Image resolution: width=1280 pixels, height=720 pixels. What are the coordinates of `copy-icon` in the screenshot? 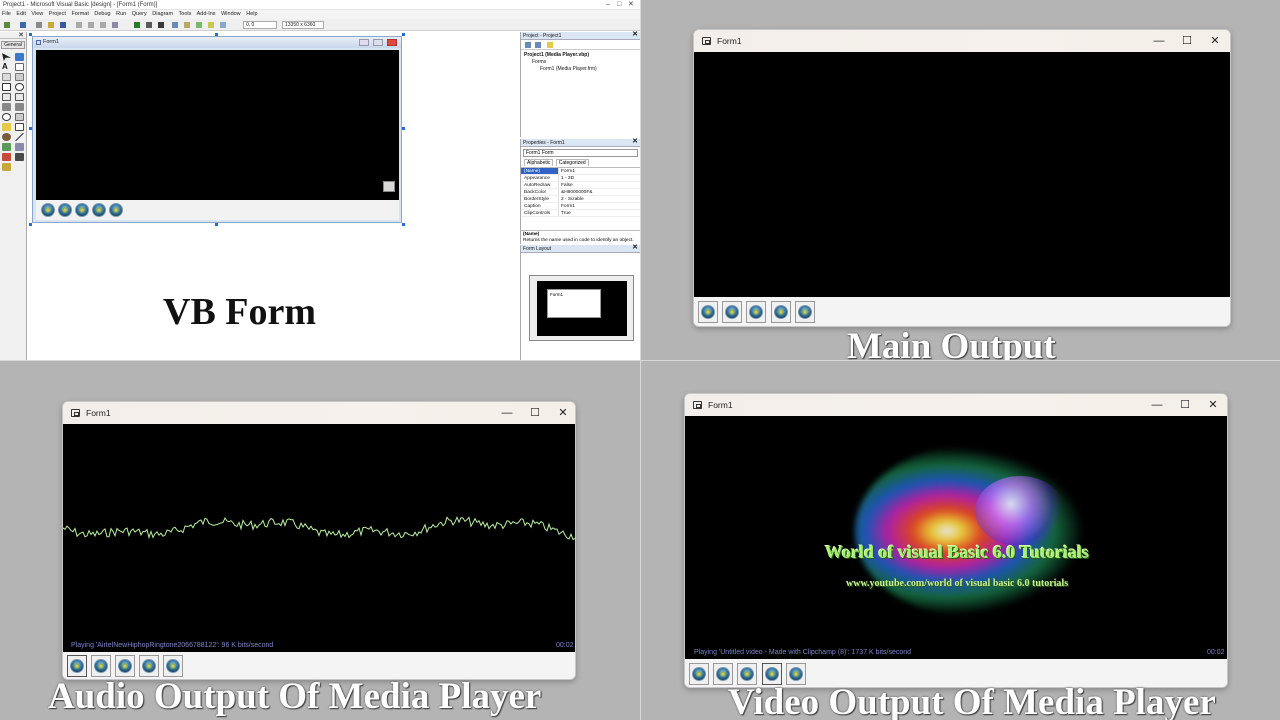 It's located at (91, 25).